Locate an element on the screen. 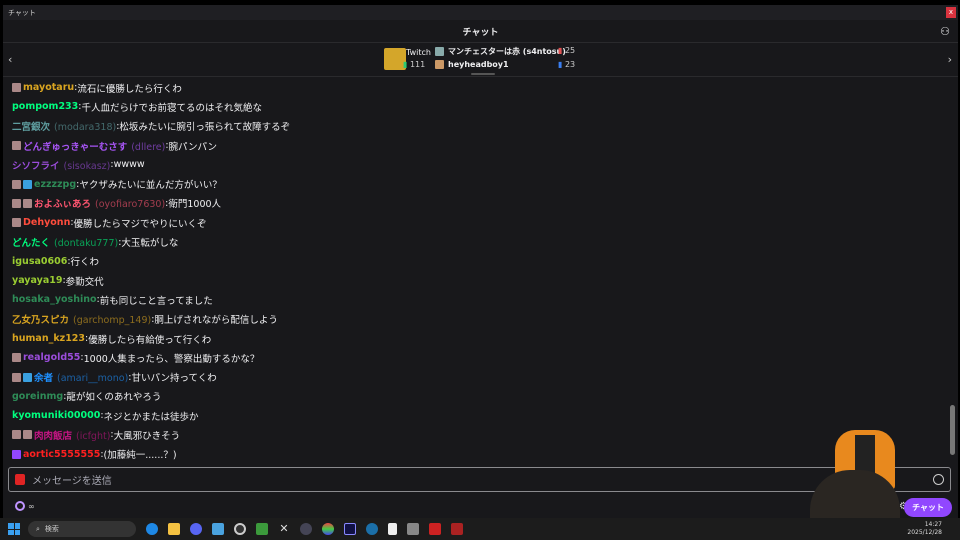 This screenshot has width=960, height=540. username: yayaya19 is located at coordinates (37, 280).